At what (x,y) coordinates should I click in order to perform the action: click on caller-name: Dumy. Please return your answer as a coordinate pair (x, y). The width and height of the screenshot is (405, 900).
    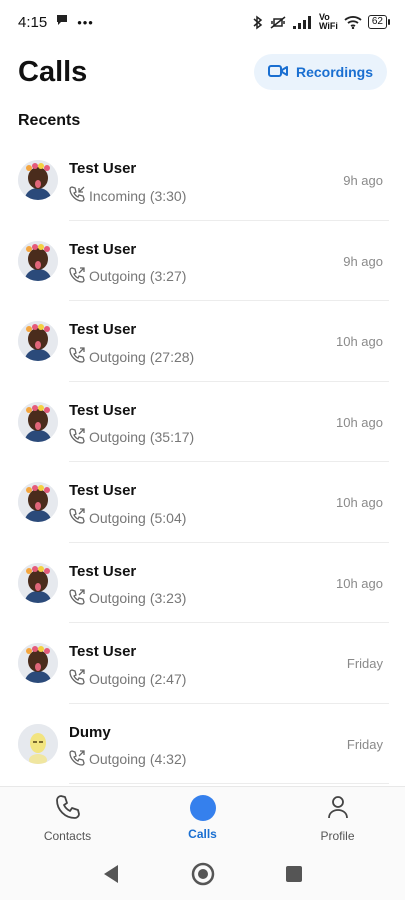
    Looking at the image, I should click on (90, 732).